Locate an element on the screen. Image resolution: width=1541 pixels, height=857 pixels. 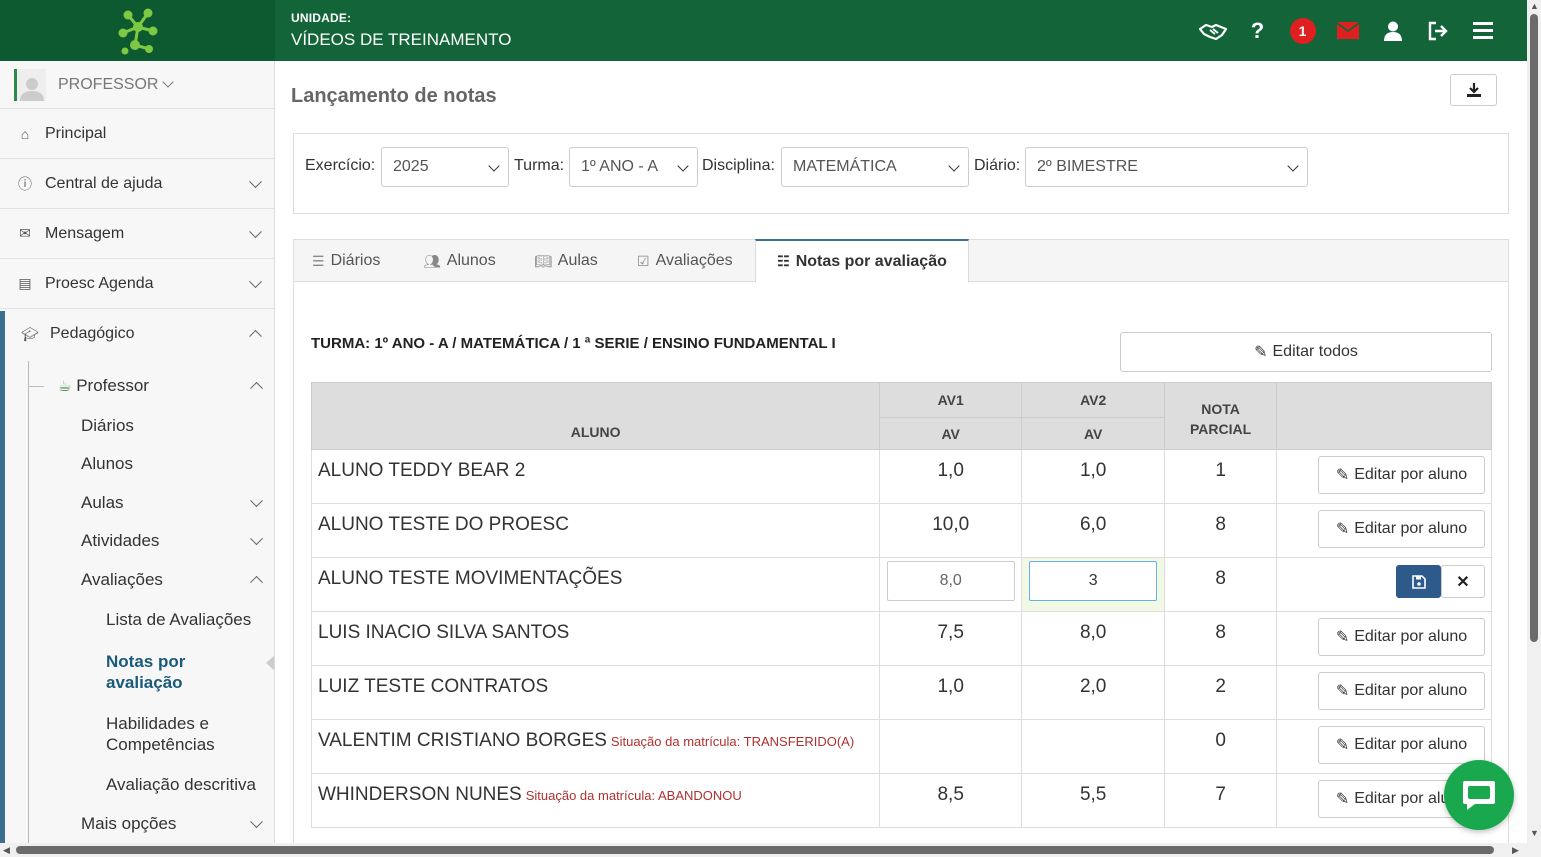
av2-cell: 8,0 is located at coordinates (1093, 638).